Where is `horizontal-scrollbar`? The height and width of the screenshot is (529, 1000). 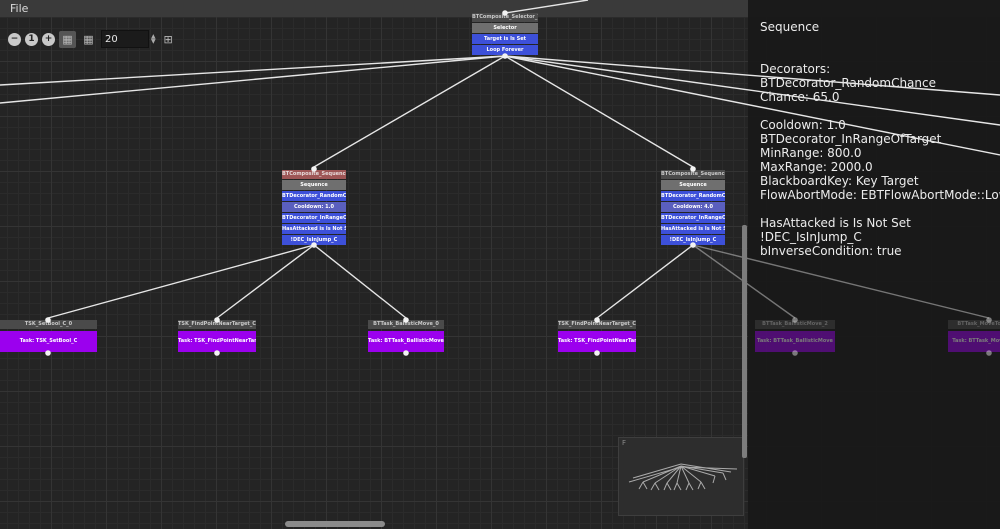
horizontal-scrollbar is located at coordinates (335, 524).